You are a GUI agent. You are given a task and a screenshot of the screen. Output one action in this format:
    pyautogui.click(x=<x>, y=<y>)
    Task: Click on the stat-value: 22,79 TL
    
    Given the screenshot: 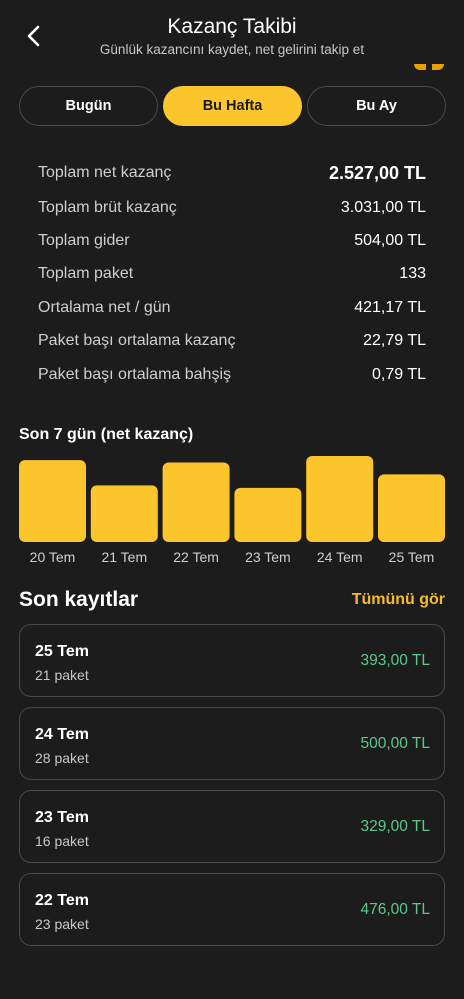 What is the action you would take?
    pyautogui.click(x=394, y=340)
    